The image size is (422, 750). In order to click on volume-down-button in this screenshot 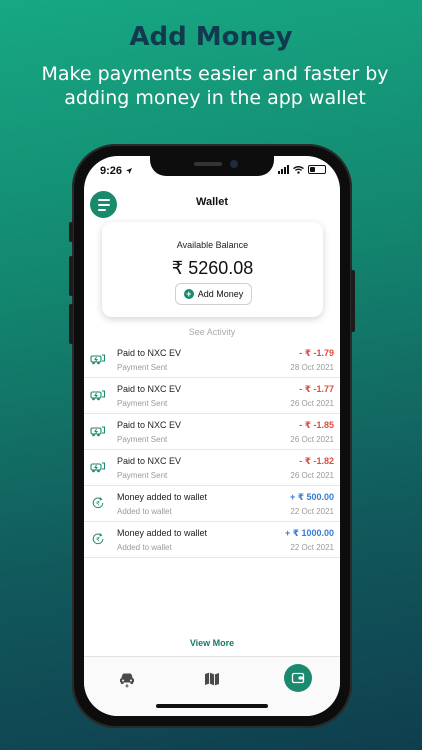, I will do `click(71, 324)`.